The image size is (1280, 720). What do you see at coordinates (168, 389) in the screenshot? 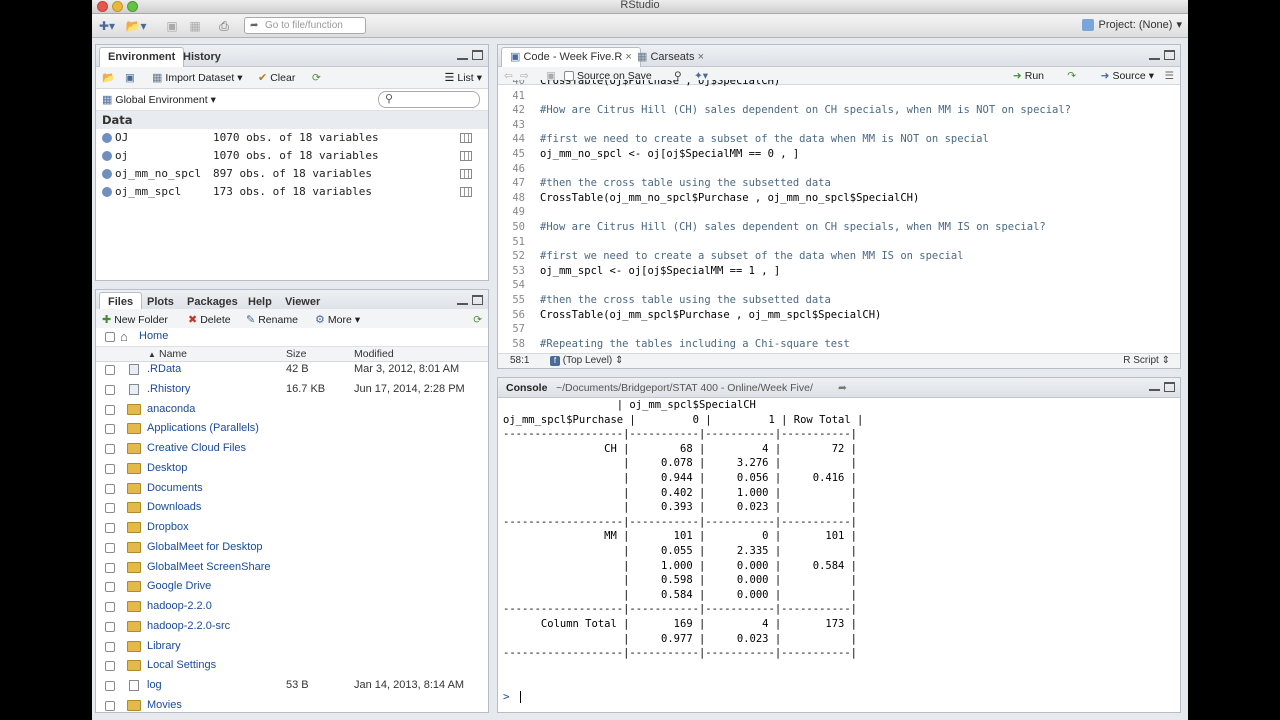
I see `file-name: .Rhistory` at bounding box center [168, 389].